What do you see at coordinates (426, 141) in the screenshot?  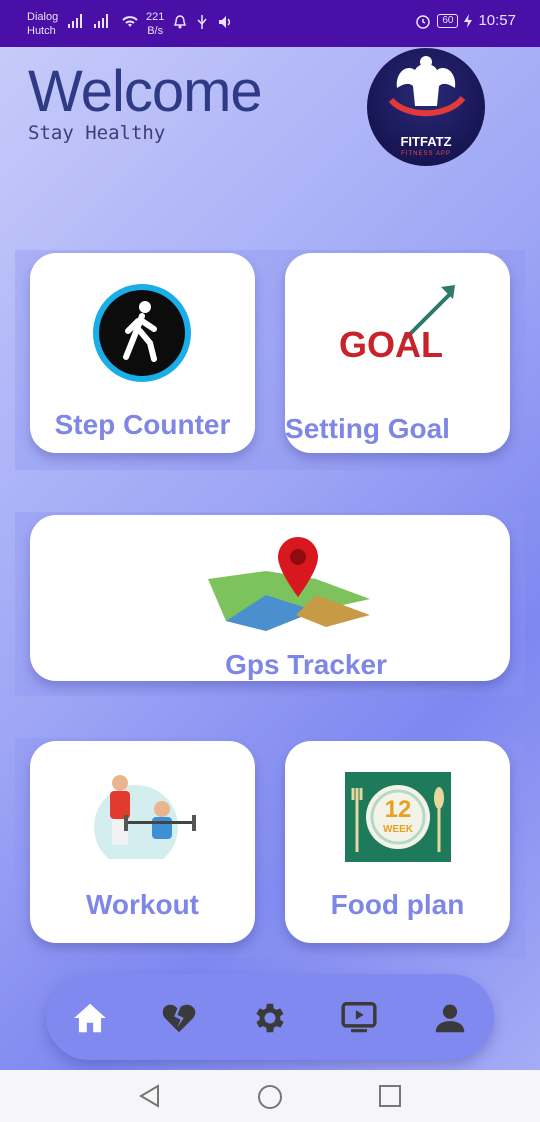 I see `logo-name: FITFATZ` at bounding box center [426, 141].